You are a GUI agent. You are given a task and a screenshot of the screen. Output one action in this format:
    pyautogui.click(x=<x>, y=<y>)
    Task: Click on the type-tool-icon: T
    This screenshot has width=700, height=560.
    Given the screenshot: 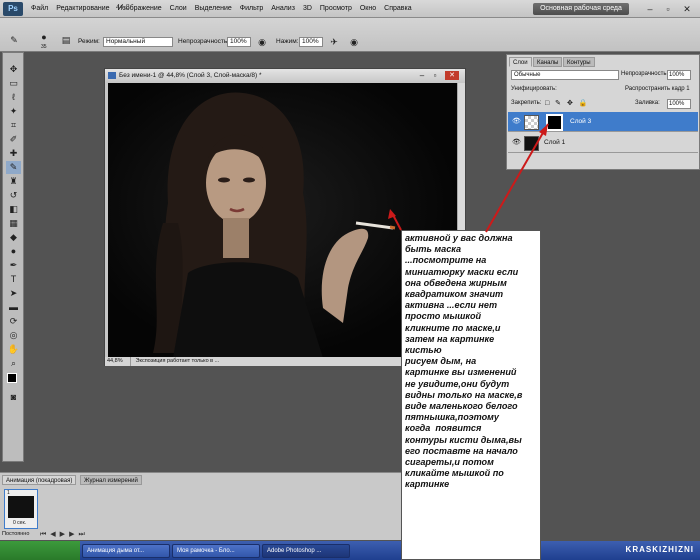 What is the action you would take?
    pyautogui.click(x=13, y=279)
    